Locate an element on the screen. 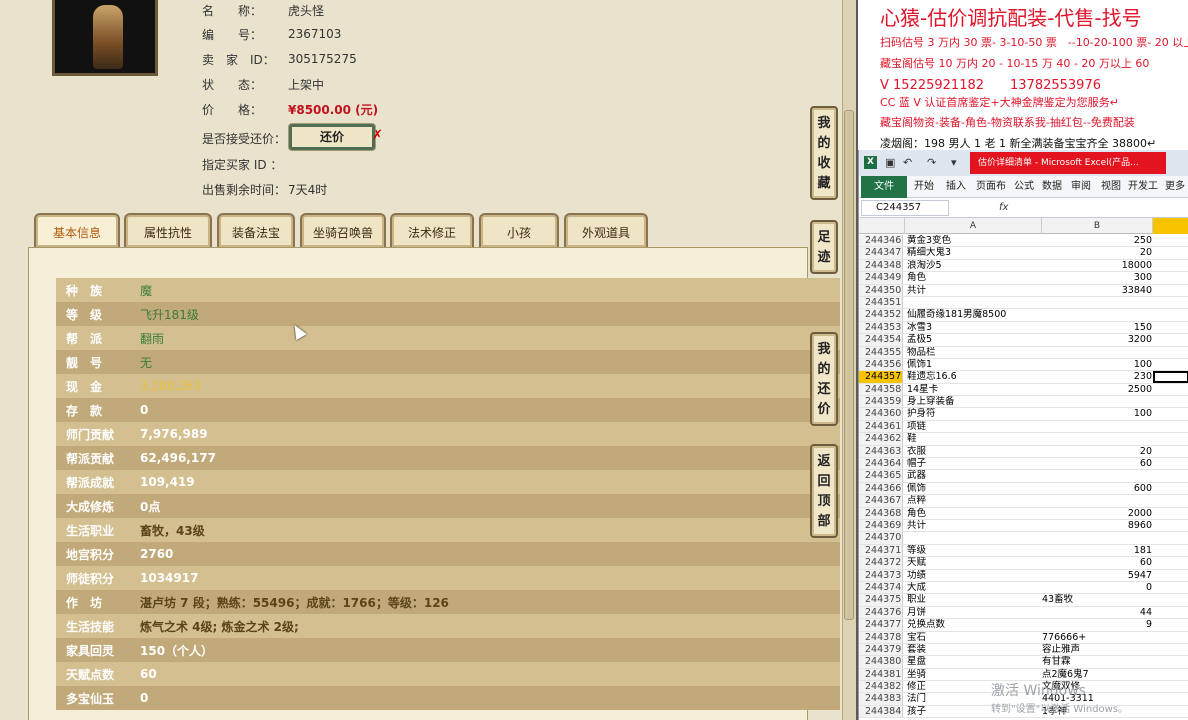 Image resolution: width=1188 pixels, height=720 pixels. row-number: 244350 is located at coordinates (881, 290).